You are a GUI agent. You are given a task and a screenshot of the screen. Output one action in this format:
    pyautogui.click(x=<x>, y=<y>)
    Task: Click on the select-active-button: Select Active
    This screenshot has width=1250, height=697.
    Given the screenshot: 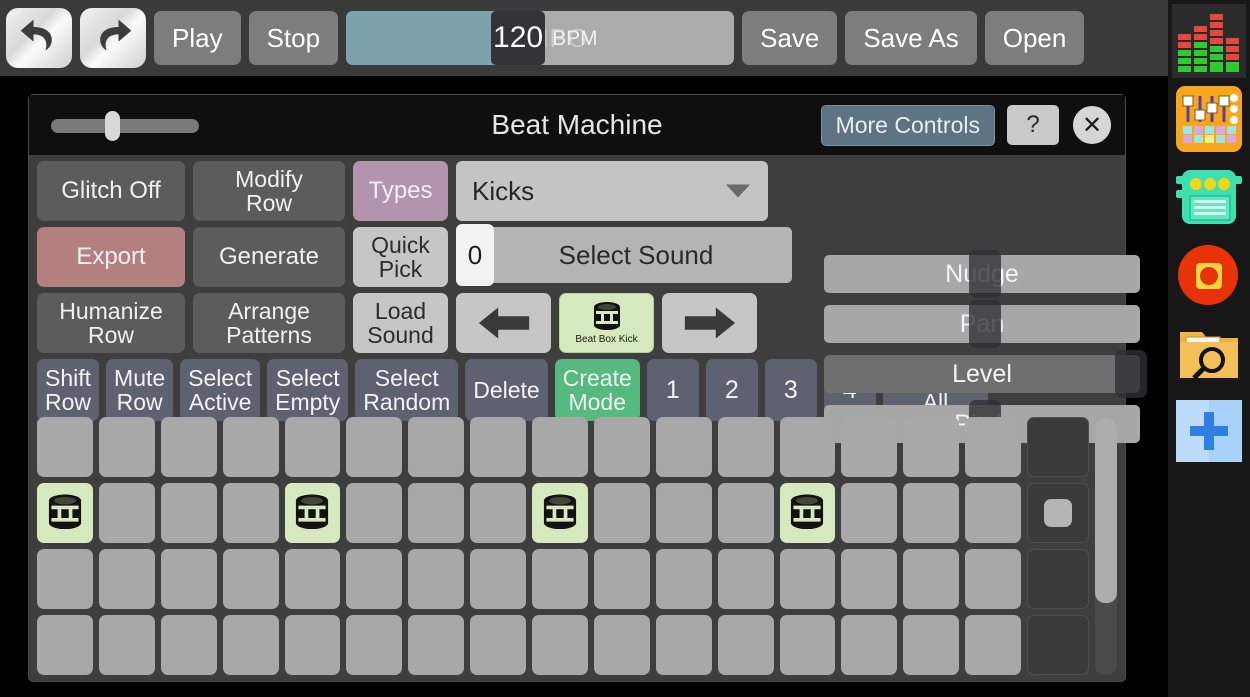 What is the action you would take?
    pyautogui.click(x=220, y=390)
    